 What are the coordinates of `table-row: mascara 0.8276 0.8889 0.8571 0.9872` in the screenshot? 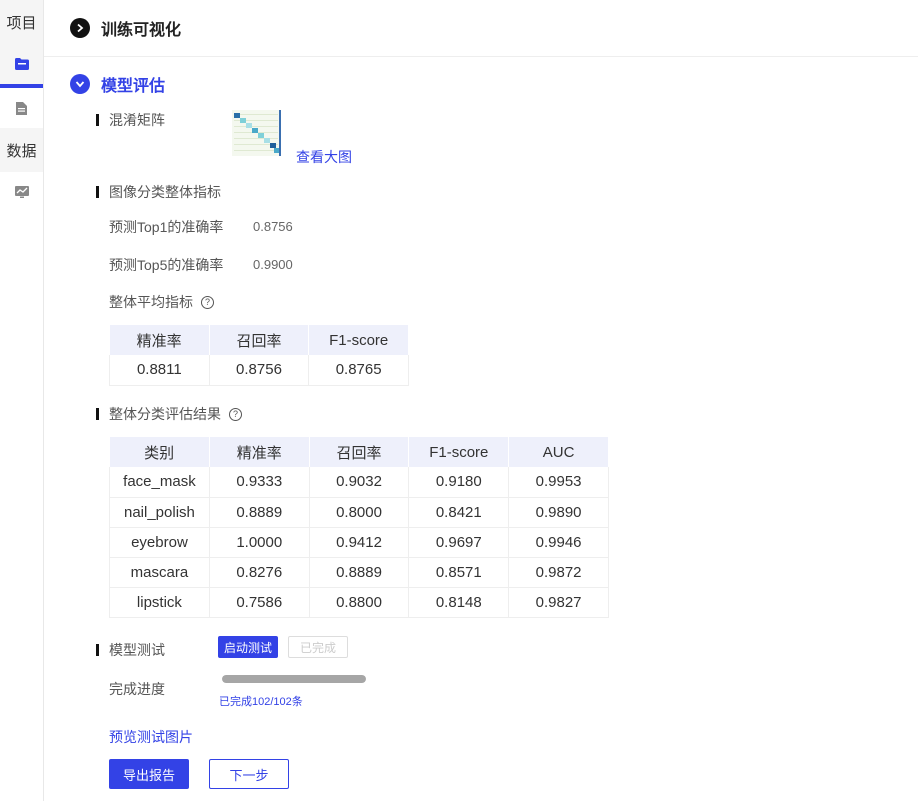 It's located at (359, 572).